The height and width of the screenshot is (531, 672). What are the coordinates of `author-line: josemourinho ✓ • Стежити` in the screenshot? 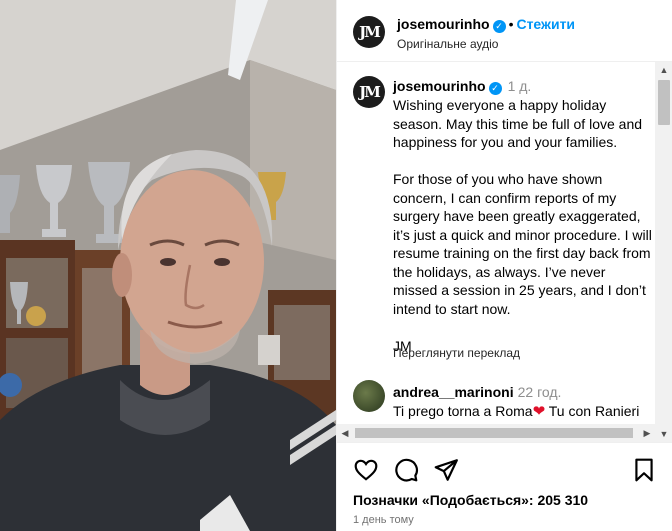 It's located at (486, 24).